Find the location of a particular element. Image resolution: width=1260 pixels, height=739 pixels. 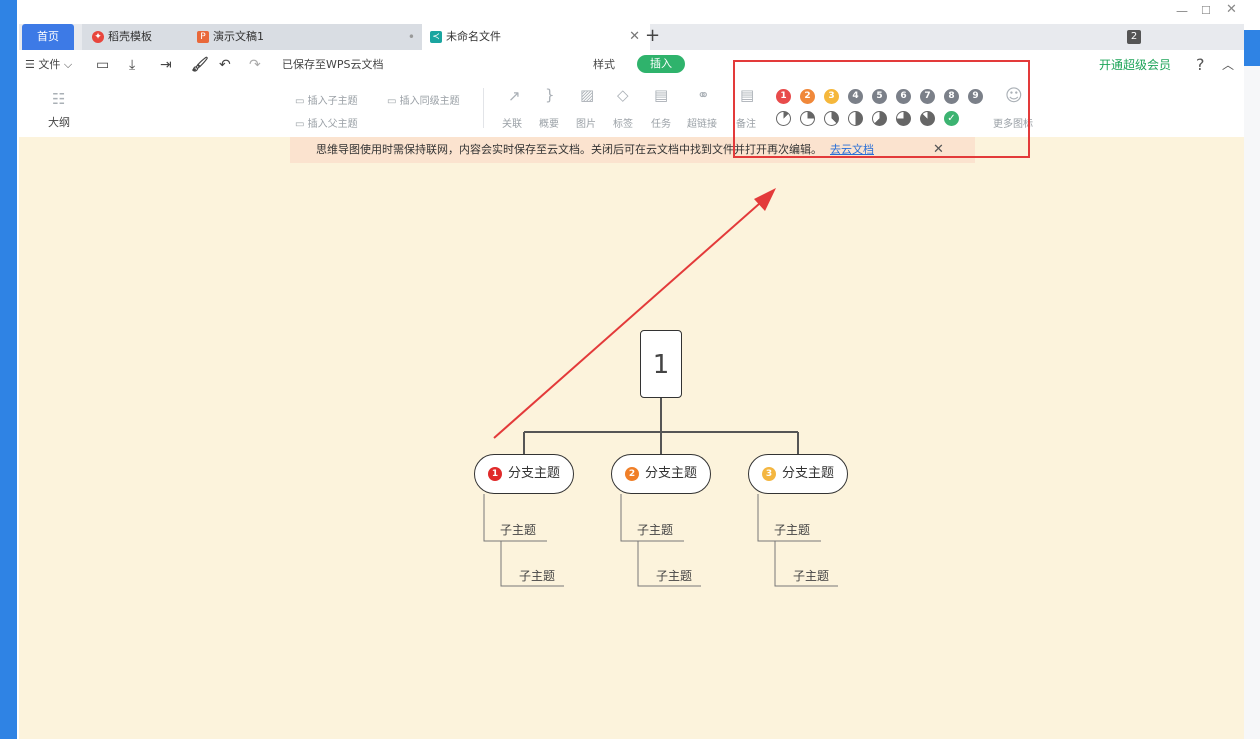

priority-3-icon: 3 is located at coordinates (768, 474).